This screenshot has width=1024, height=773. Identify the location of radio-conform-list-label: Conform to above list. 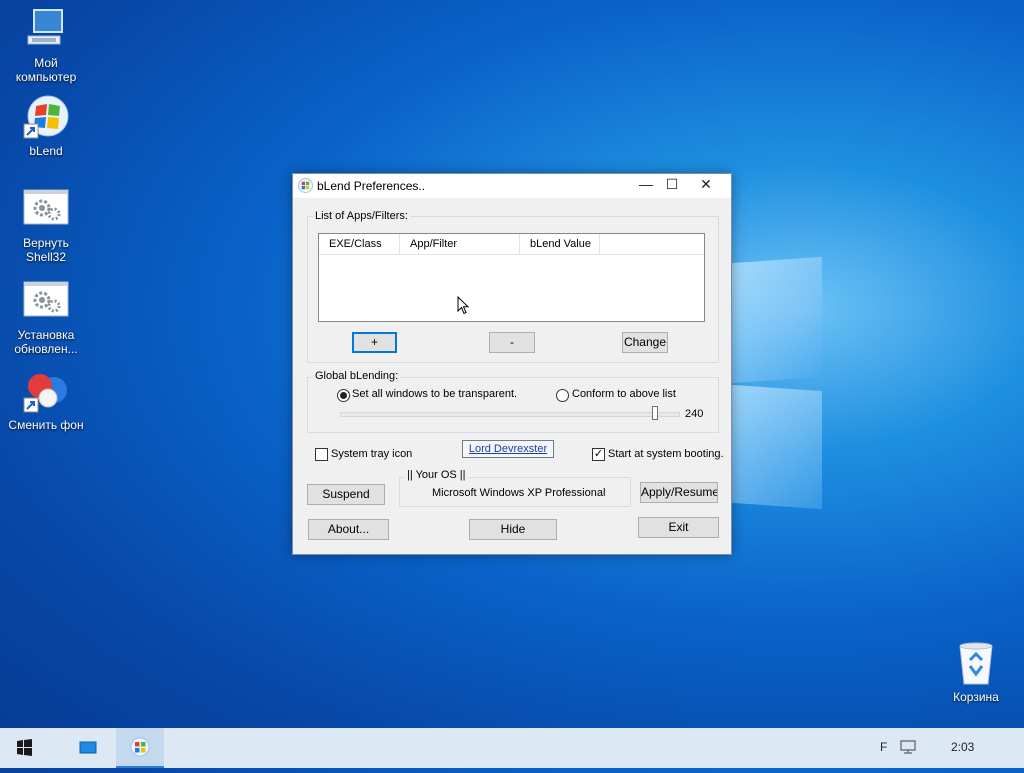
(624, 394).